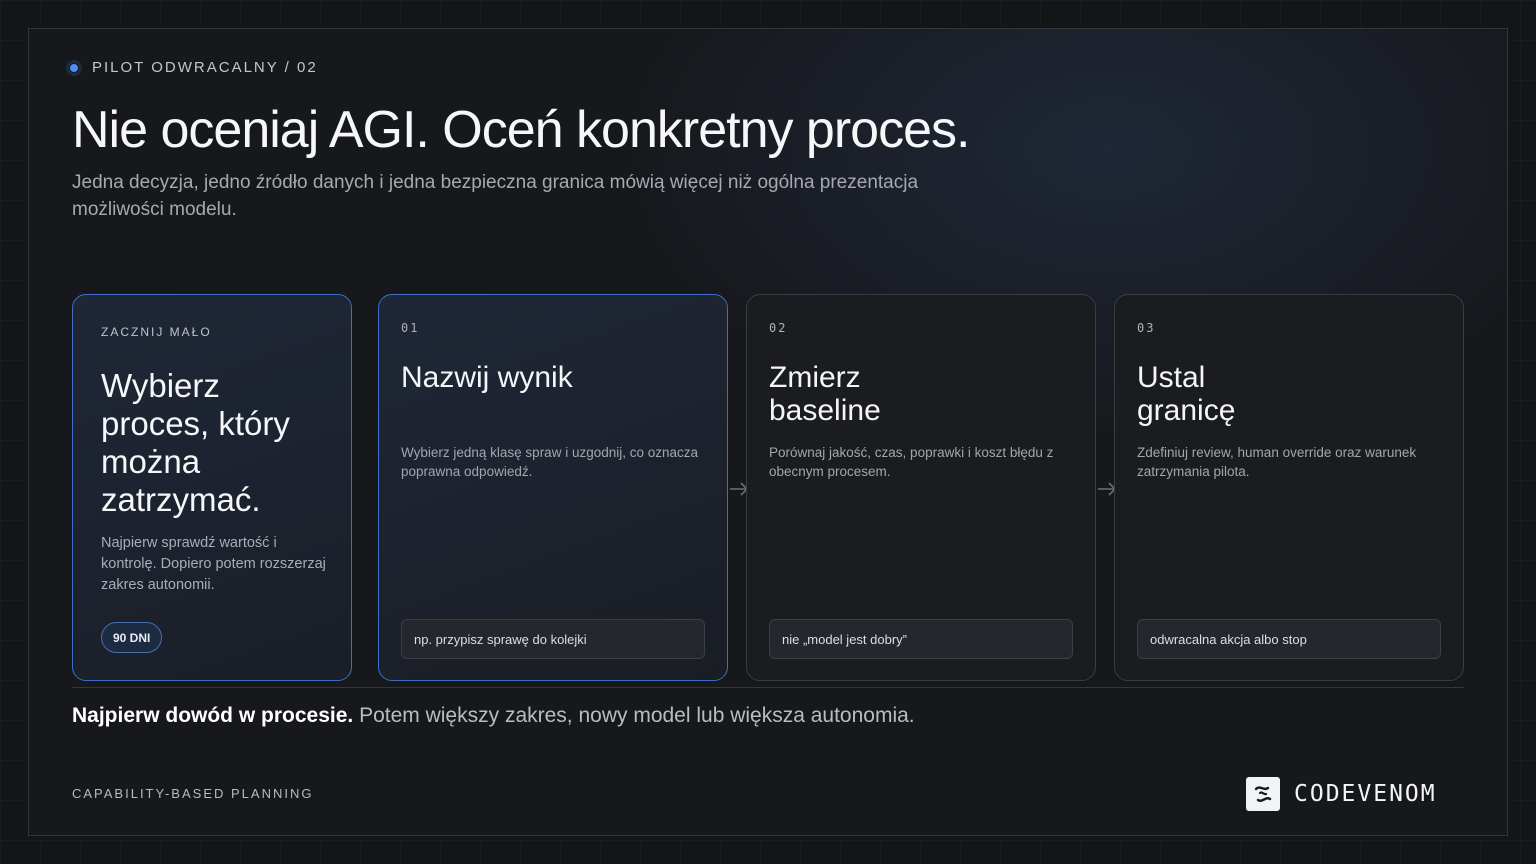 This screenshot has width=1536, height=864. What do you see at coordinates (132, 637) in the screenshot?
I see `duration-badge: 90 DNI` at bounding box center [132, 637].